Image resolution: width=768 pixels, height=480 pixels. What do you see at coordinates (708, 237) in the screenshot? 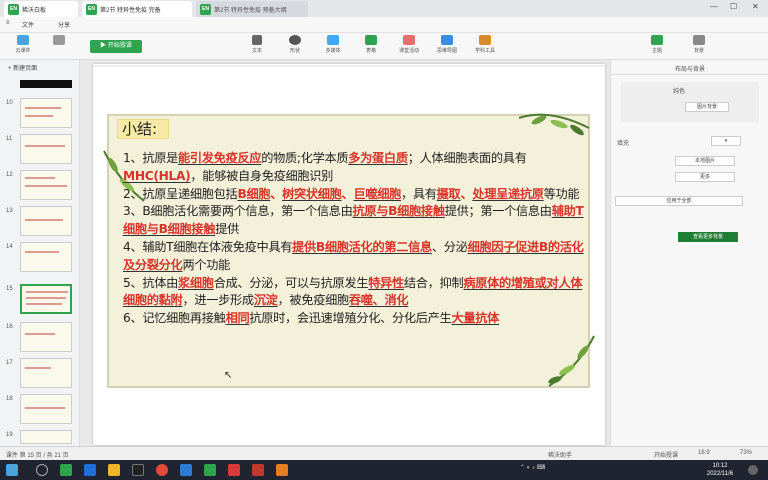
I see `more-backgrounds-button: 查看更多背景` at bounding box center [708, 237].